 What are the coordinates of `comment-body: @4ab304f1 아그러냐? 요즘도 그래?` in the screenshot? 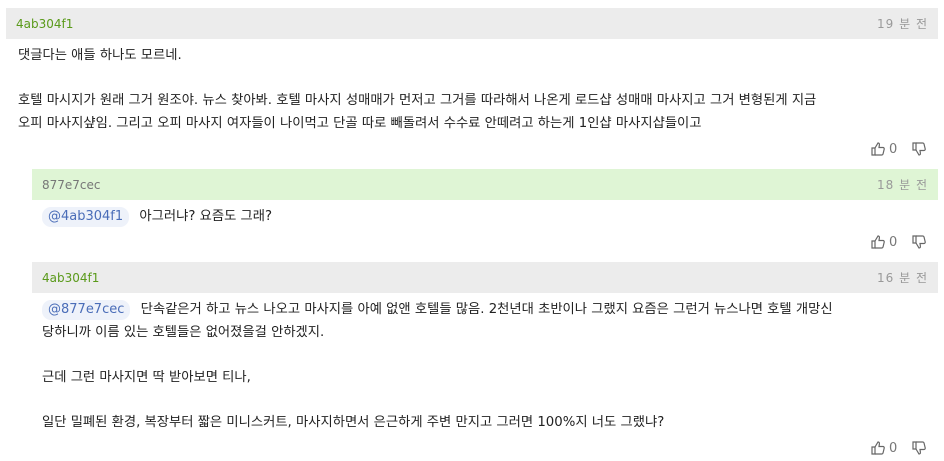 It's located at (485, 214).